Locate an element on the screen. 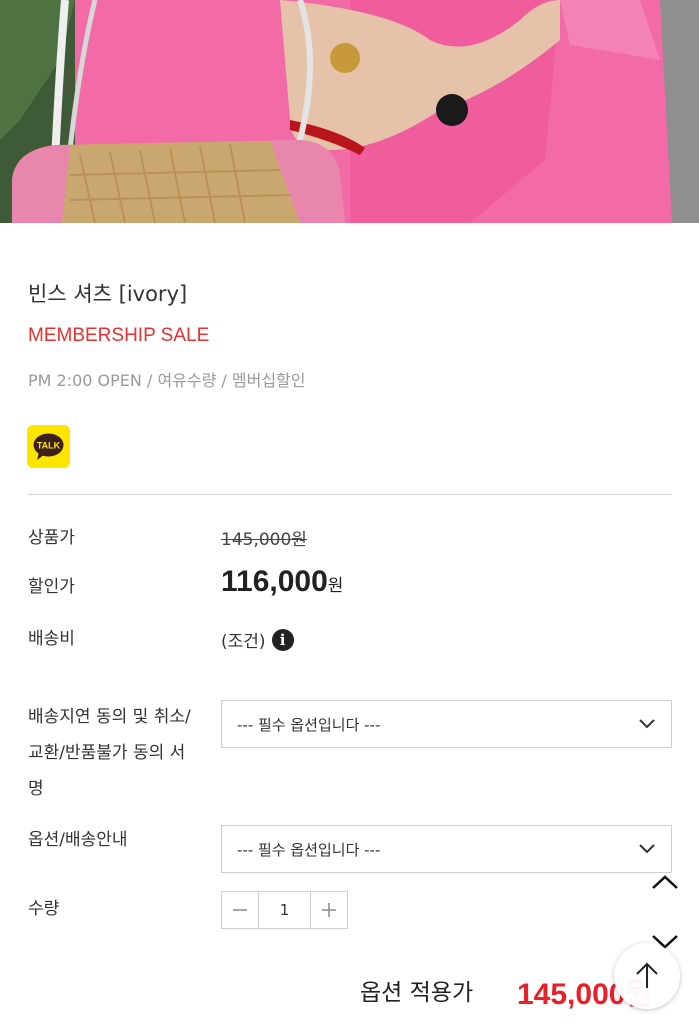 The image size is (699, 1024). minus-icon is located at coordinates (240, 910).